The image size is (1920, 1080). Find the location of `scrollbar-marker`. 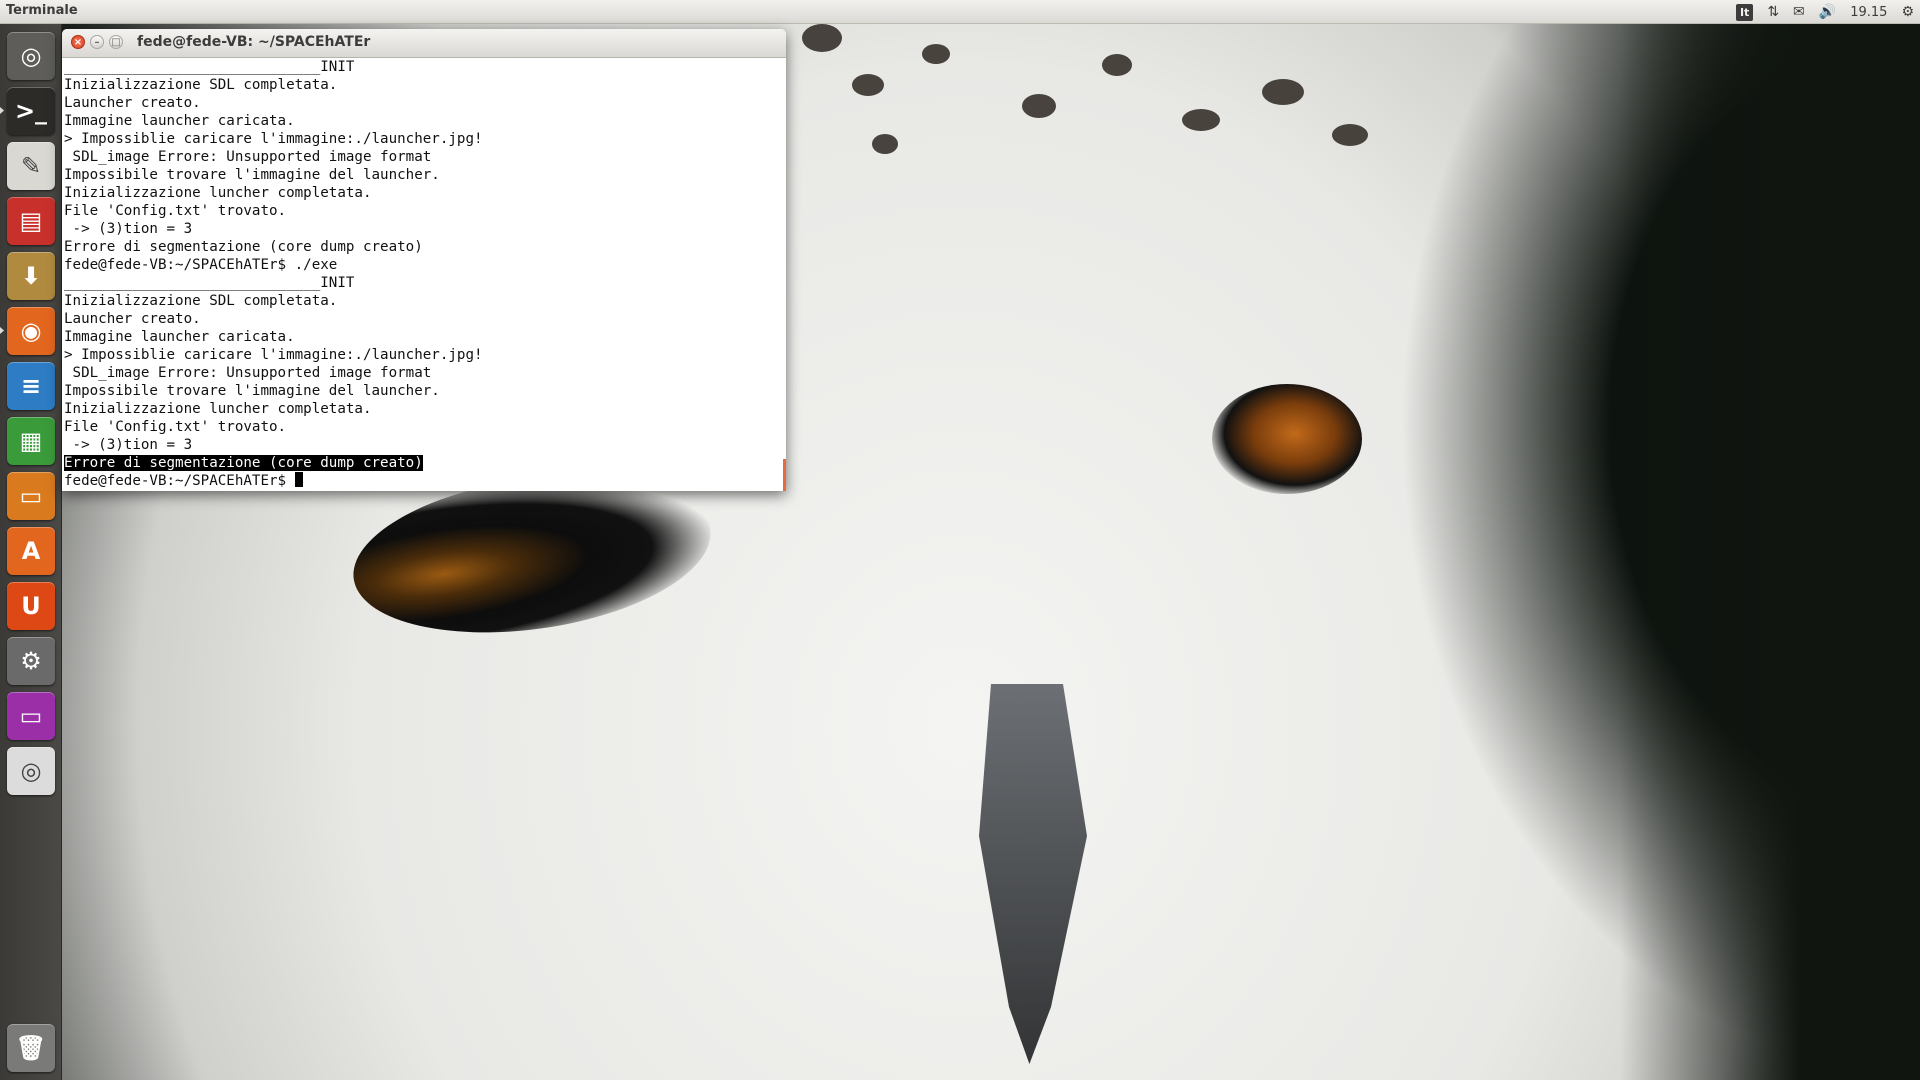

scrollbar-marker is located at coordinates (784, 475).